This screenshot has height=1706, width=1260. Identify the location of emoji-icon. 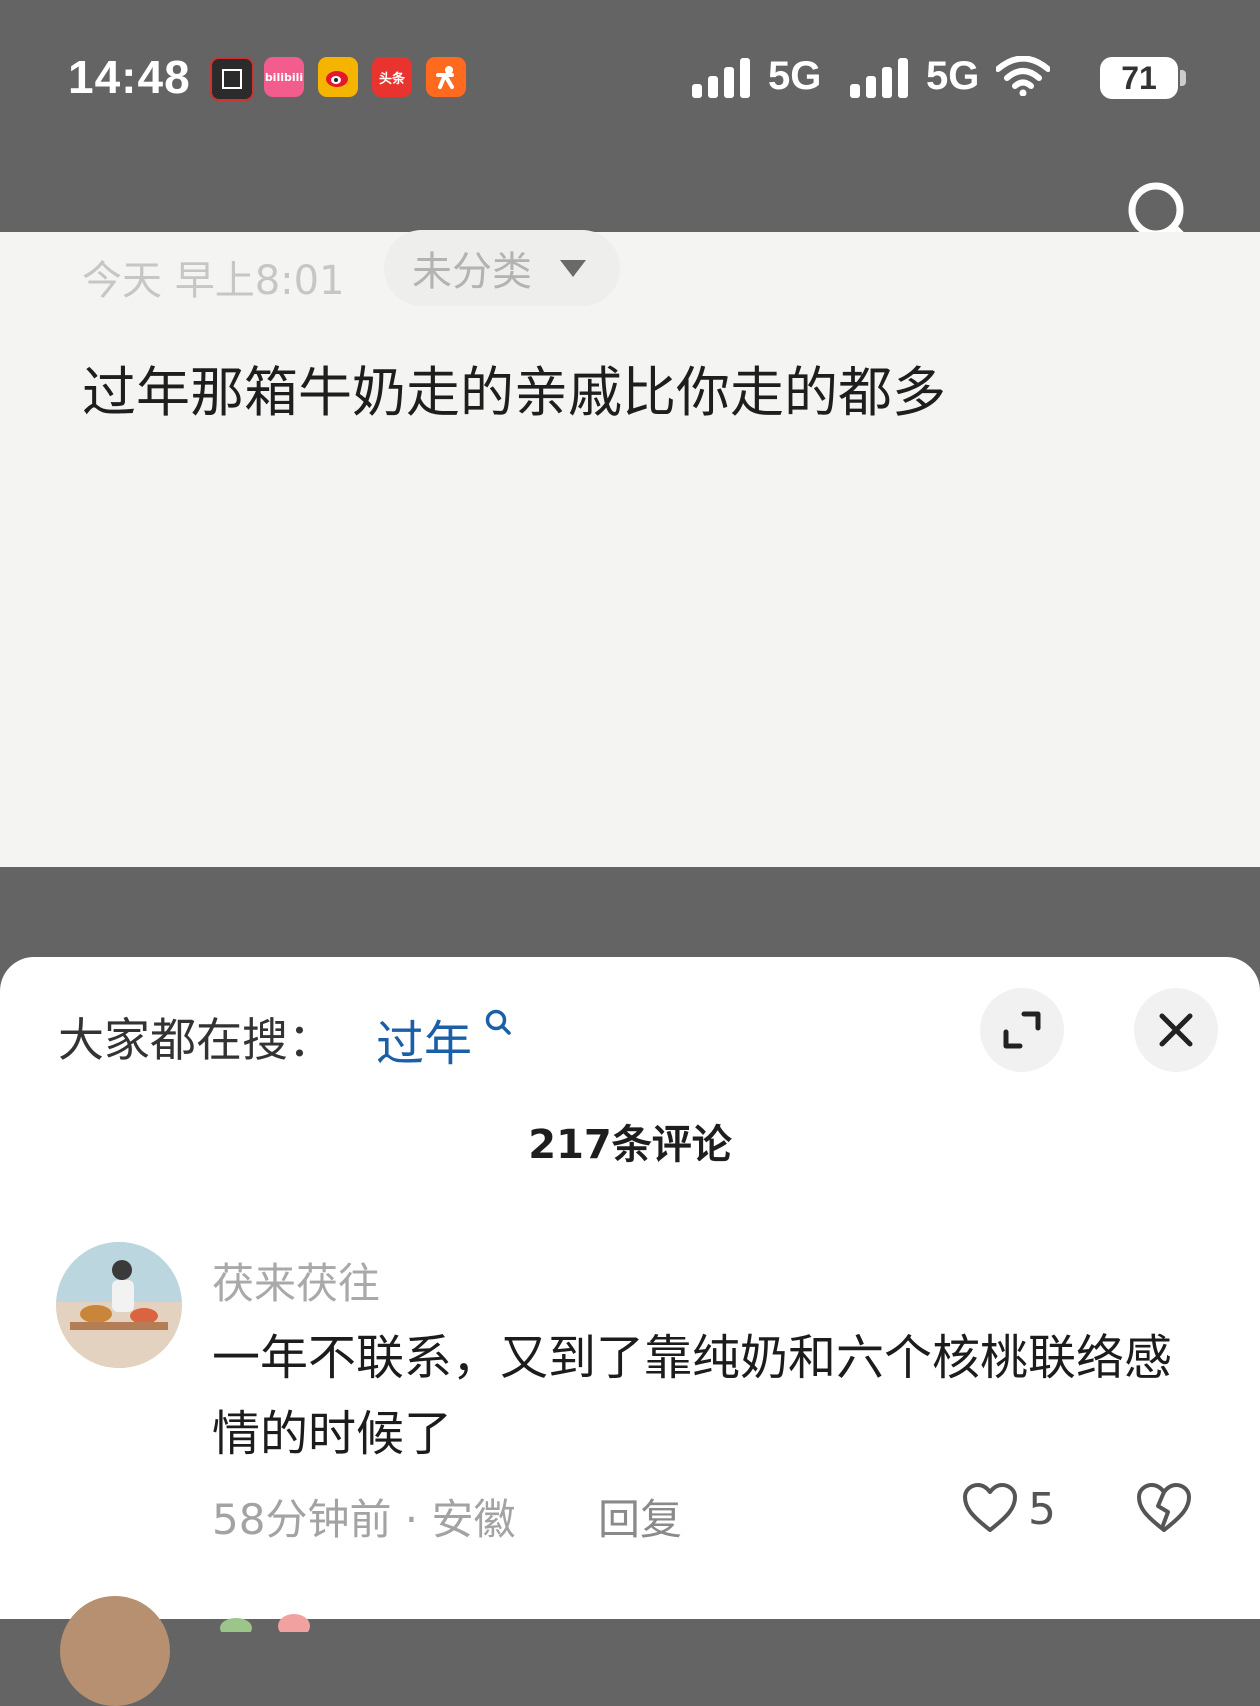
(265, 1623).